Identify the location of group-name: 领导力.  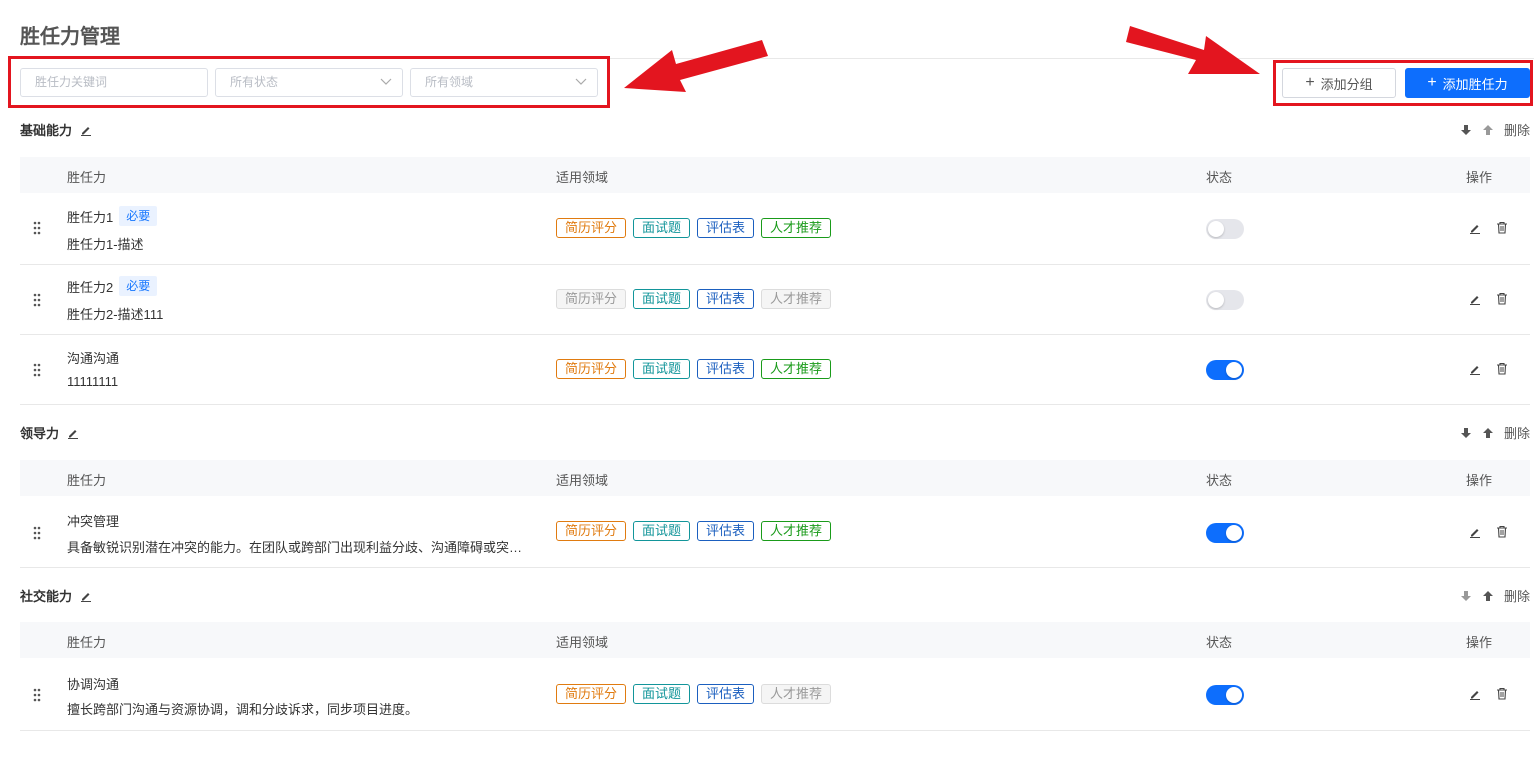
(40, 433).